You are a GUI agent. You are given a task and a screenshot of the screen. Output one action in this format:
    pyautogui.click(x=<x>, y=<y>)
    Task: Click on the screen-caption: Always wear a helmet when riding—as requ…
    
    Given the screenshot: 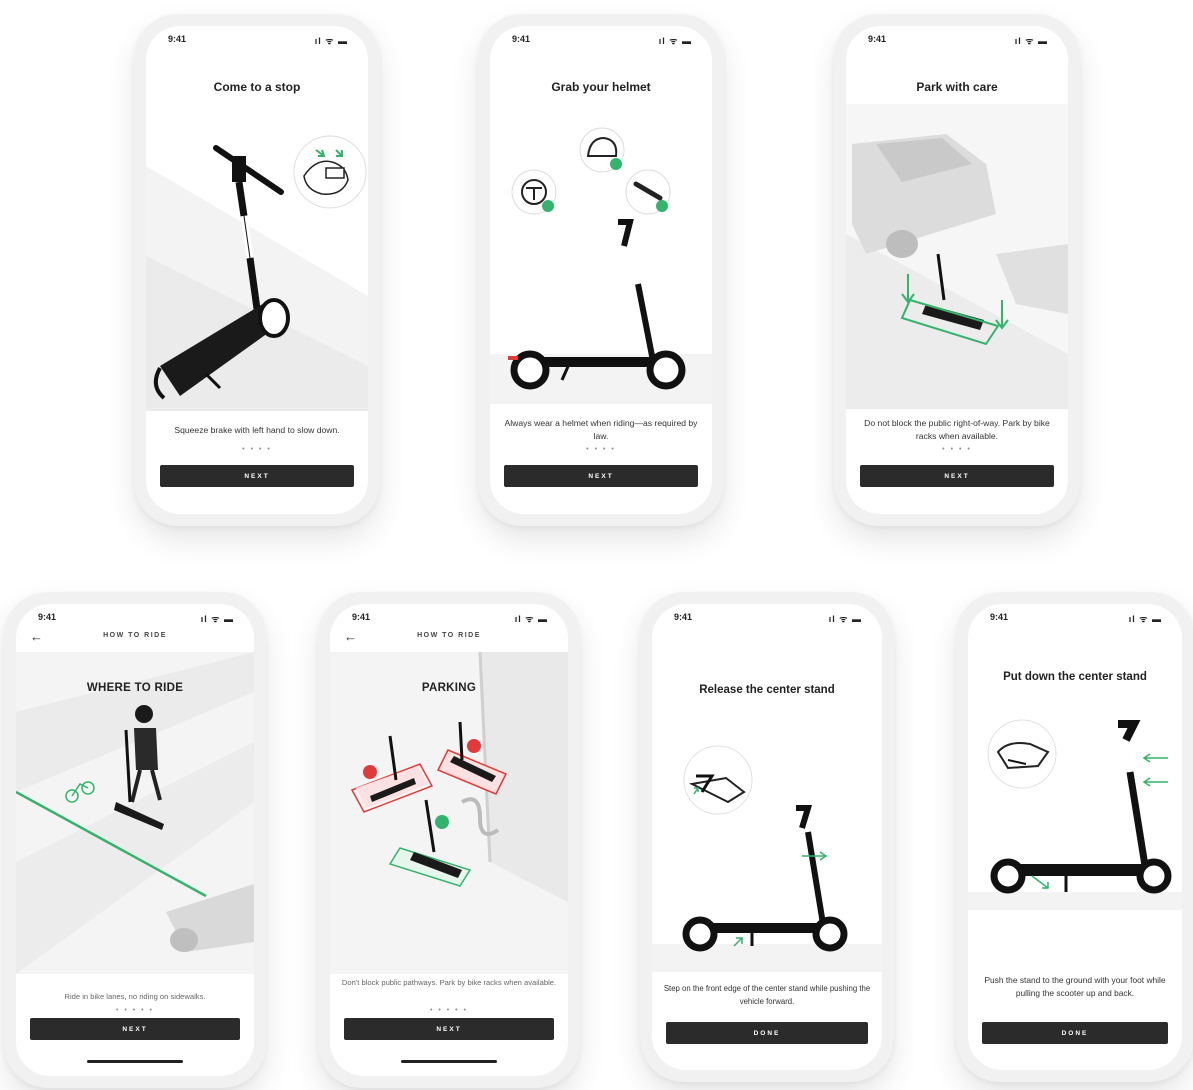 What is the action you would take?
    pyautogui.click(x=601, y=429)
    